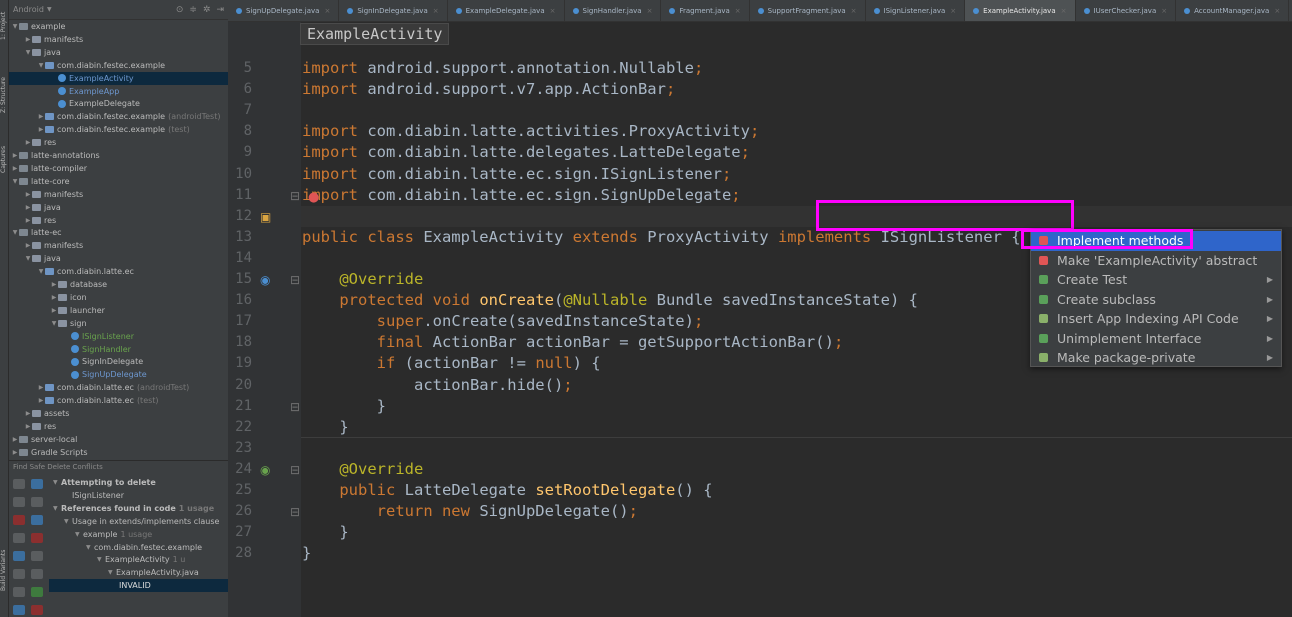  Describe the element at coordinates (118, 91) in the screenshot. I see `tree-item: ExampleApp` at that location.